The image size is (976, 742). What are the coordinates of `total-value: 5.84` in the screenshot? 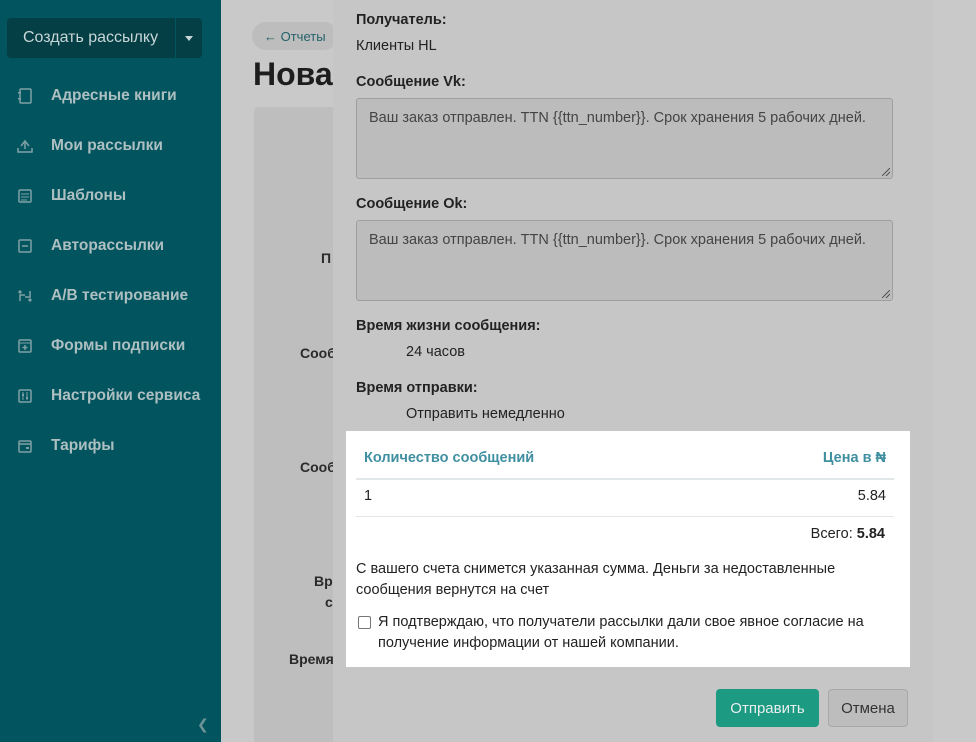 It's located at (870, 534).